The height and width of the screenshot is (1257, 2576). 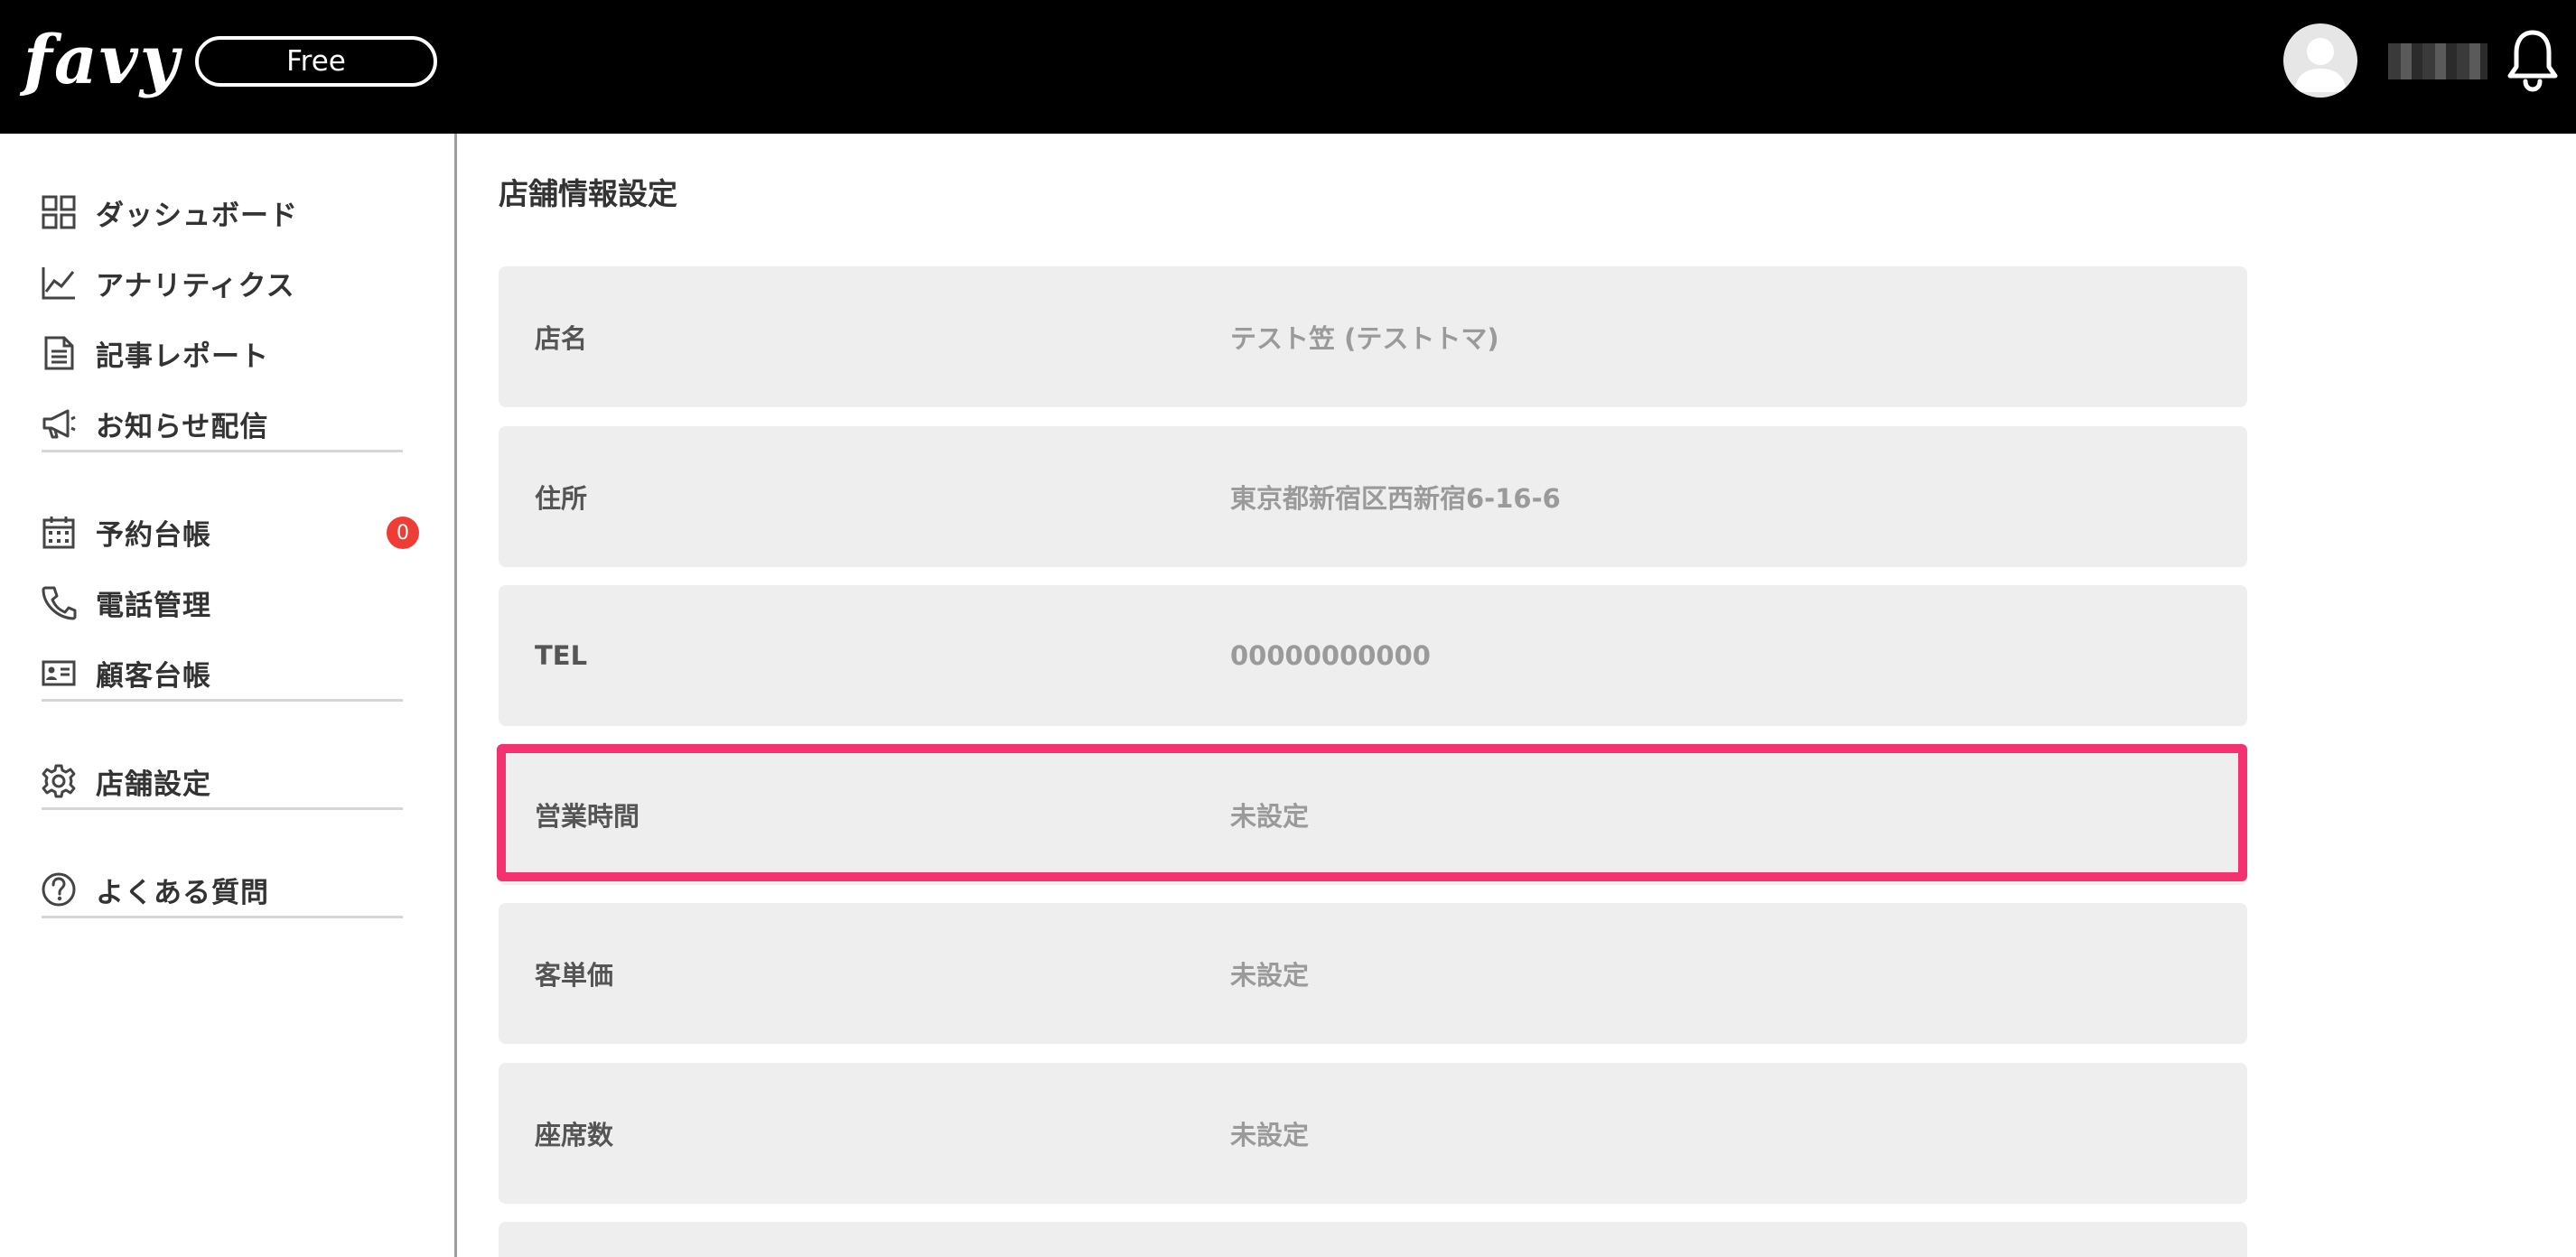 What do you see at coordinates (59, 602) in the screenshot?
I see `phone-icon` at bounding box center [59, 602].